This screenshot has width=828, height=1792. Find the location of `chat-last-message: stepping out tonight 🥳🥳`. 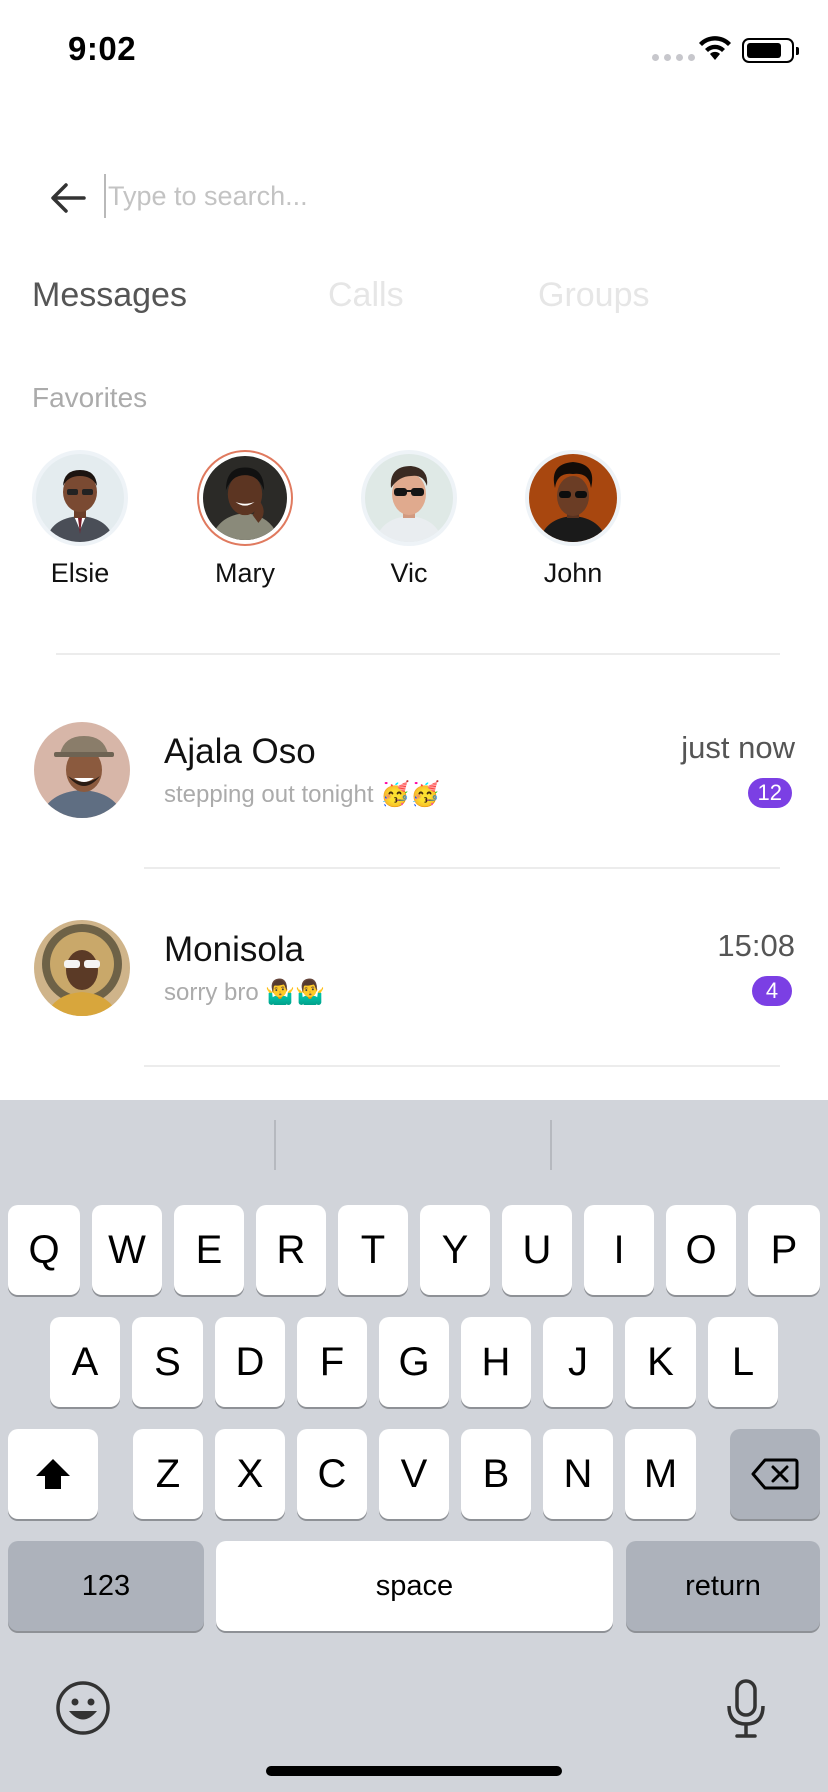

chat-last-message: stepping out tonight 🥳🥳 is located at coordinates (302, 794).